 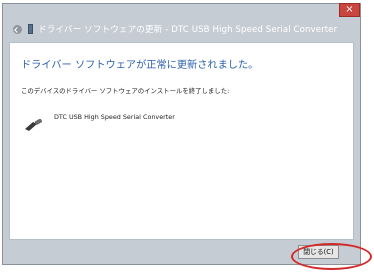 I want to click on window-close-button: ×, so click(x=349, y=10).